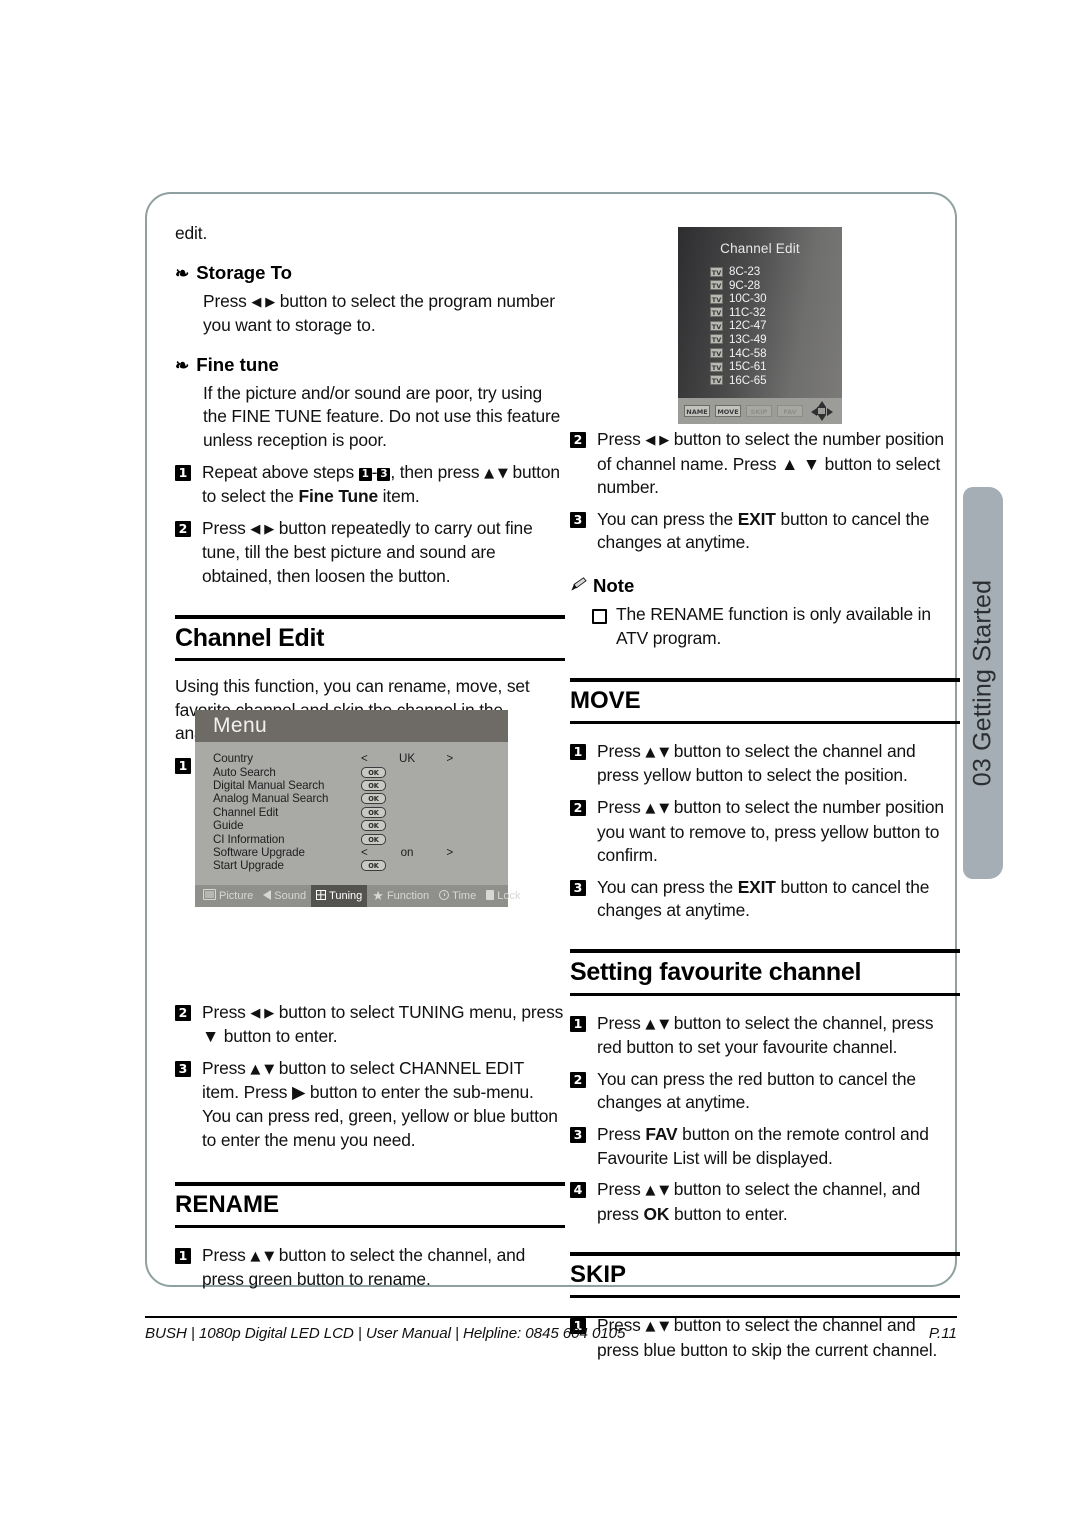  Describe the element at coordinates (776, 285) in the screenshot. I see `osd-channel-row: TV 9C-28` at that location.